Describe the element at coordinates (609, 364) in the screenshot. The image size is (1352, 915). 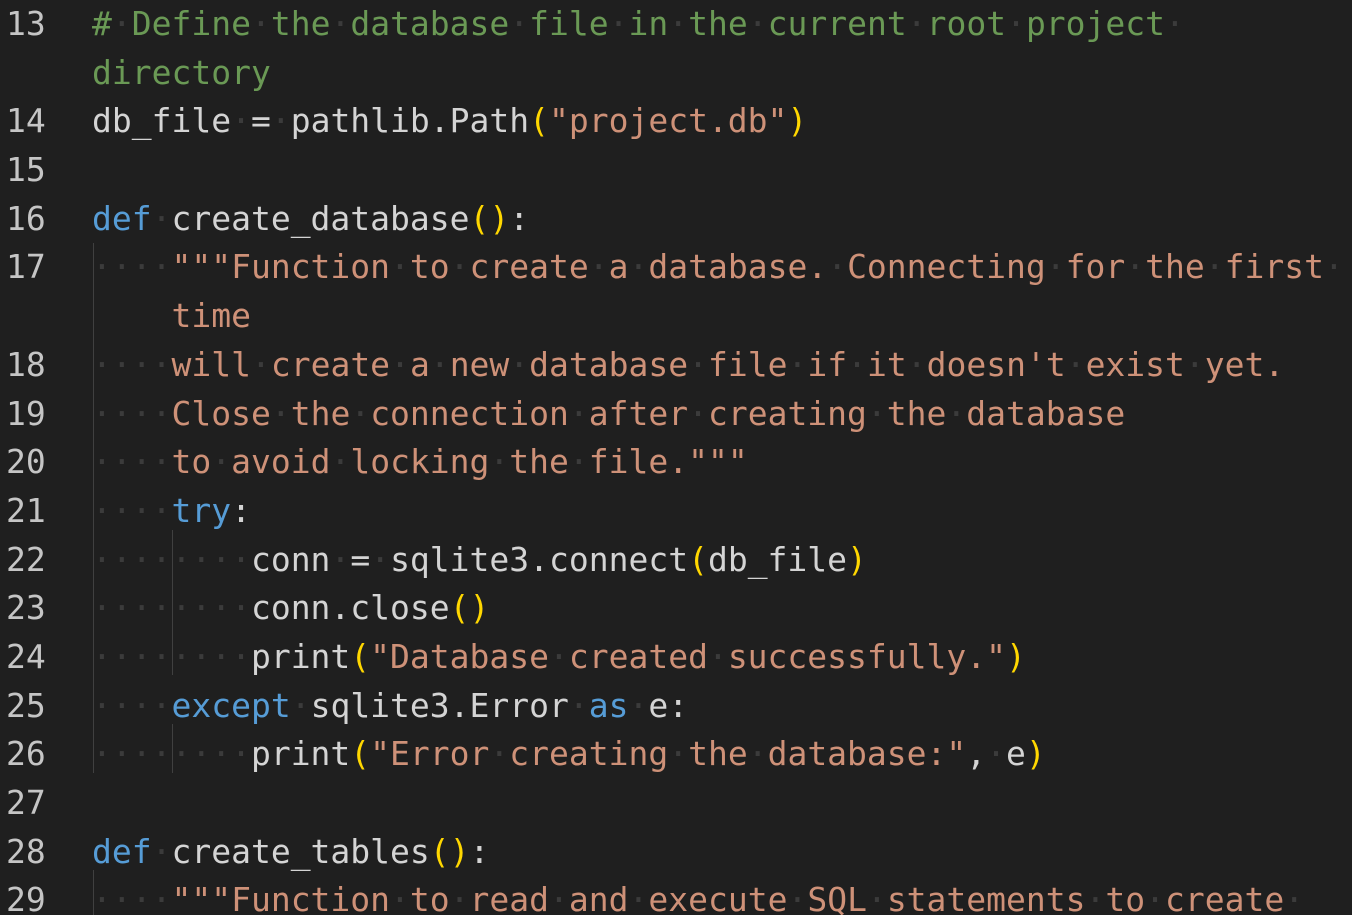
I see `code-token: database` at that location.